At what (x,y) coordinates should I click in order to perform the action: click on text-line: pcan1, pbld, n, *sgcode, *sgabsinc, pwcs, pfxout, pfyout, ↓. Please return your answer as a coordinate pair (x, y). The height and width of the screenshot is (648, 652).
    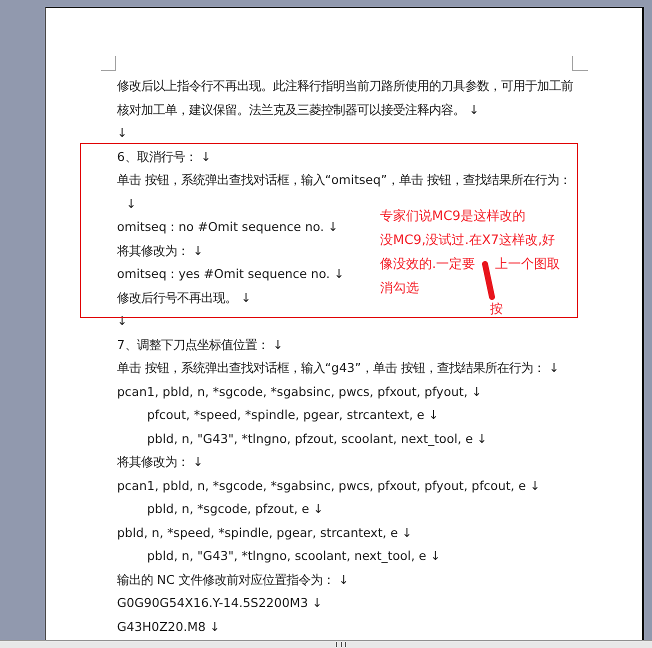
    Looking at the image, I should click on (299, 392).